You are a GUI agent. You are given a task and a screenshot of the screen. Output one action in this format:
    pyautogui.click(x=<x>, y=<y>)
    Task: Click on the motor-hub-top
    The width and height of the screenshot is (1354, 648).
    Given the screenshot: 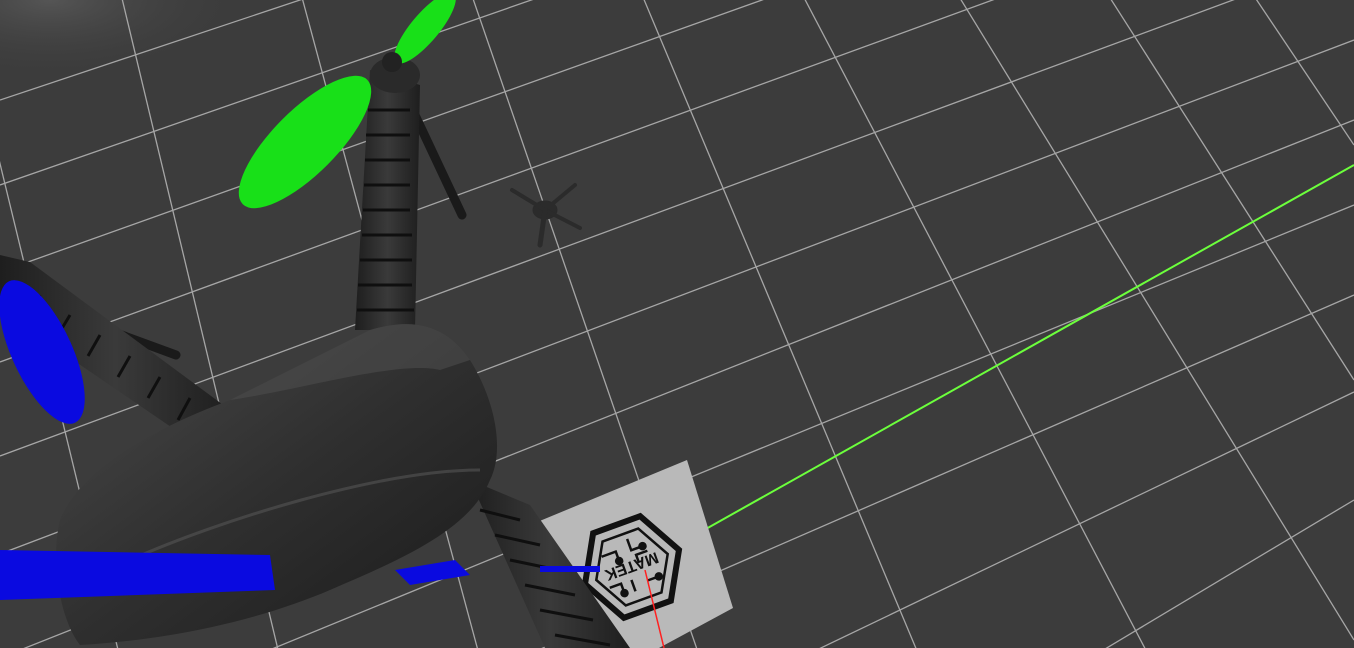 What is the action you would take?
    pyautogui.click(x=392, y=62)
    